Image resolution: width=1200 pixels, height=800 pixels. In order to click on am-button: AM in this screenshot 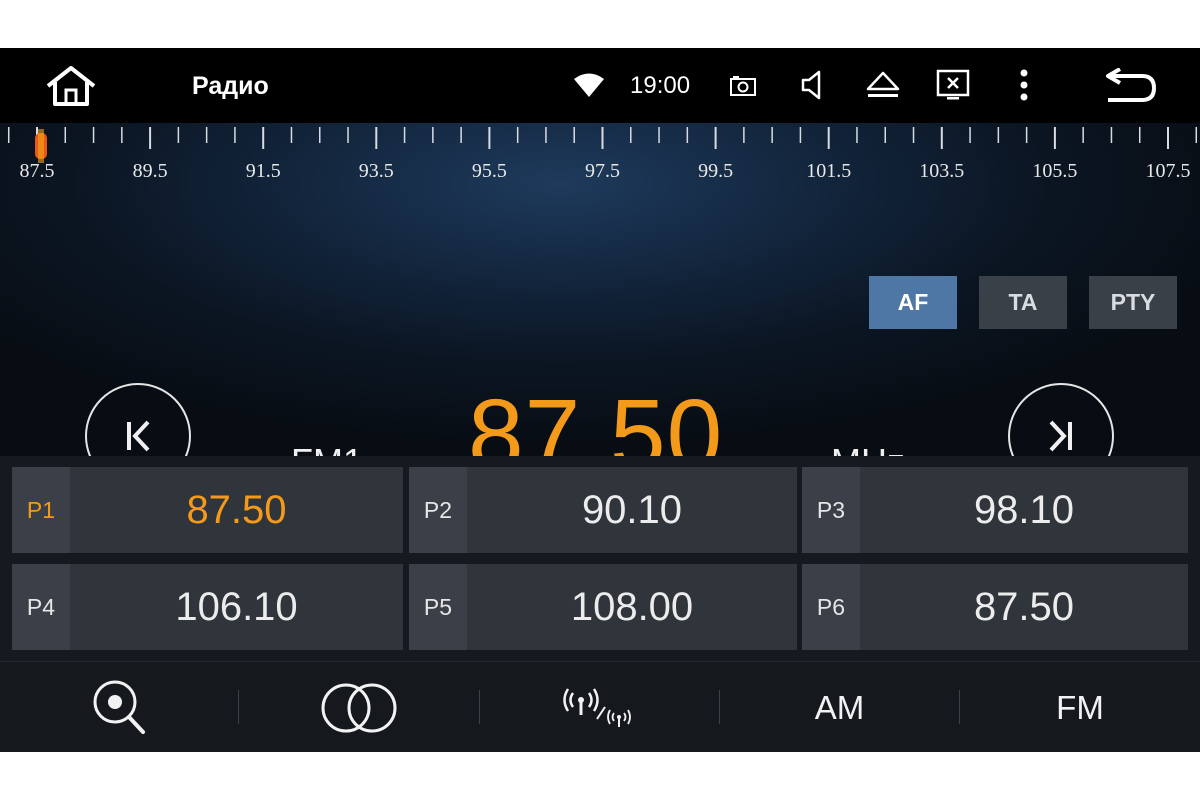, I will do `click(839, 707)`.